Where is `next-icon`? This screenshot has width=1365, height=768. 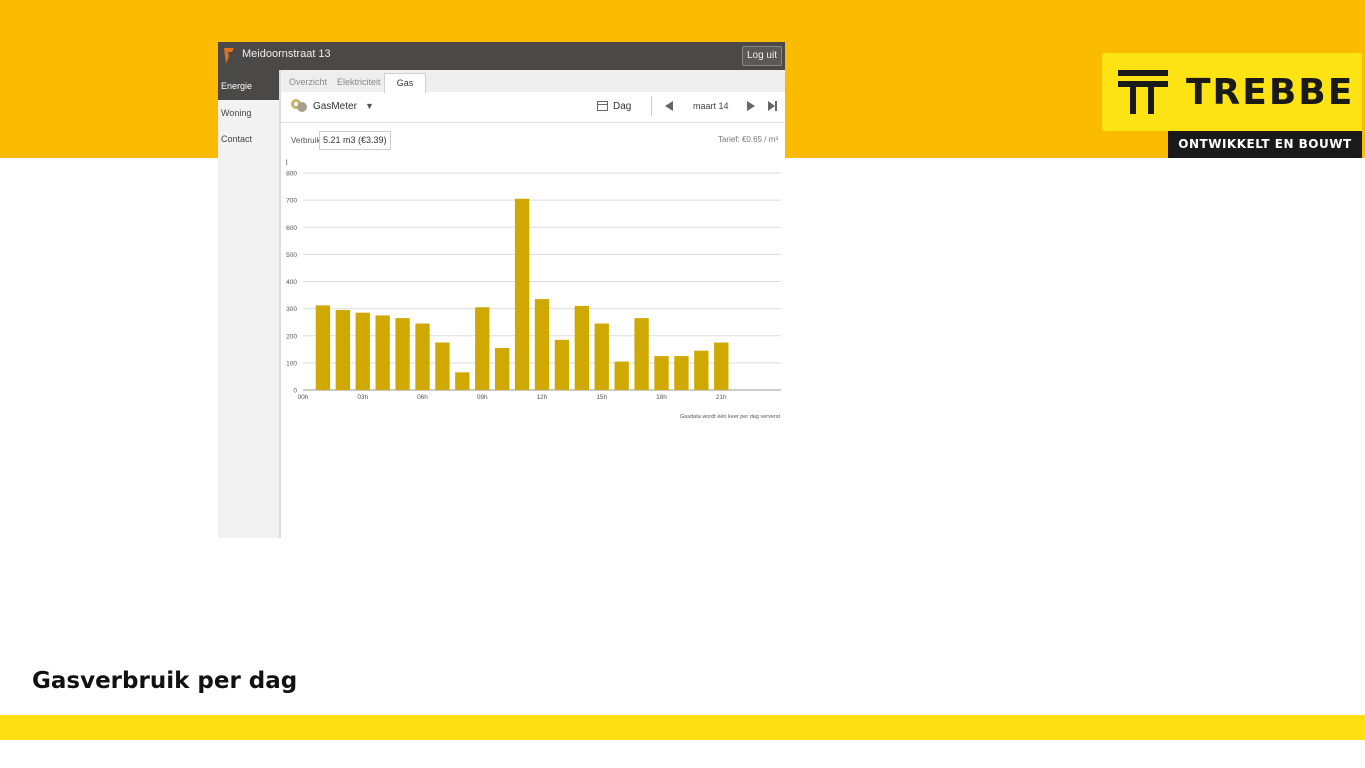
next-icon is located at coordinates (751, 106).